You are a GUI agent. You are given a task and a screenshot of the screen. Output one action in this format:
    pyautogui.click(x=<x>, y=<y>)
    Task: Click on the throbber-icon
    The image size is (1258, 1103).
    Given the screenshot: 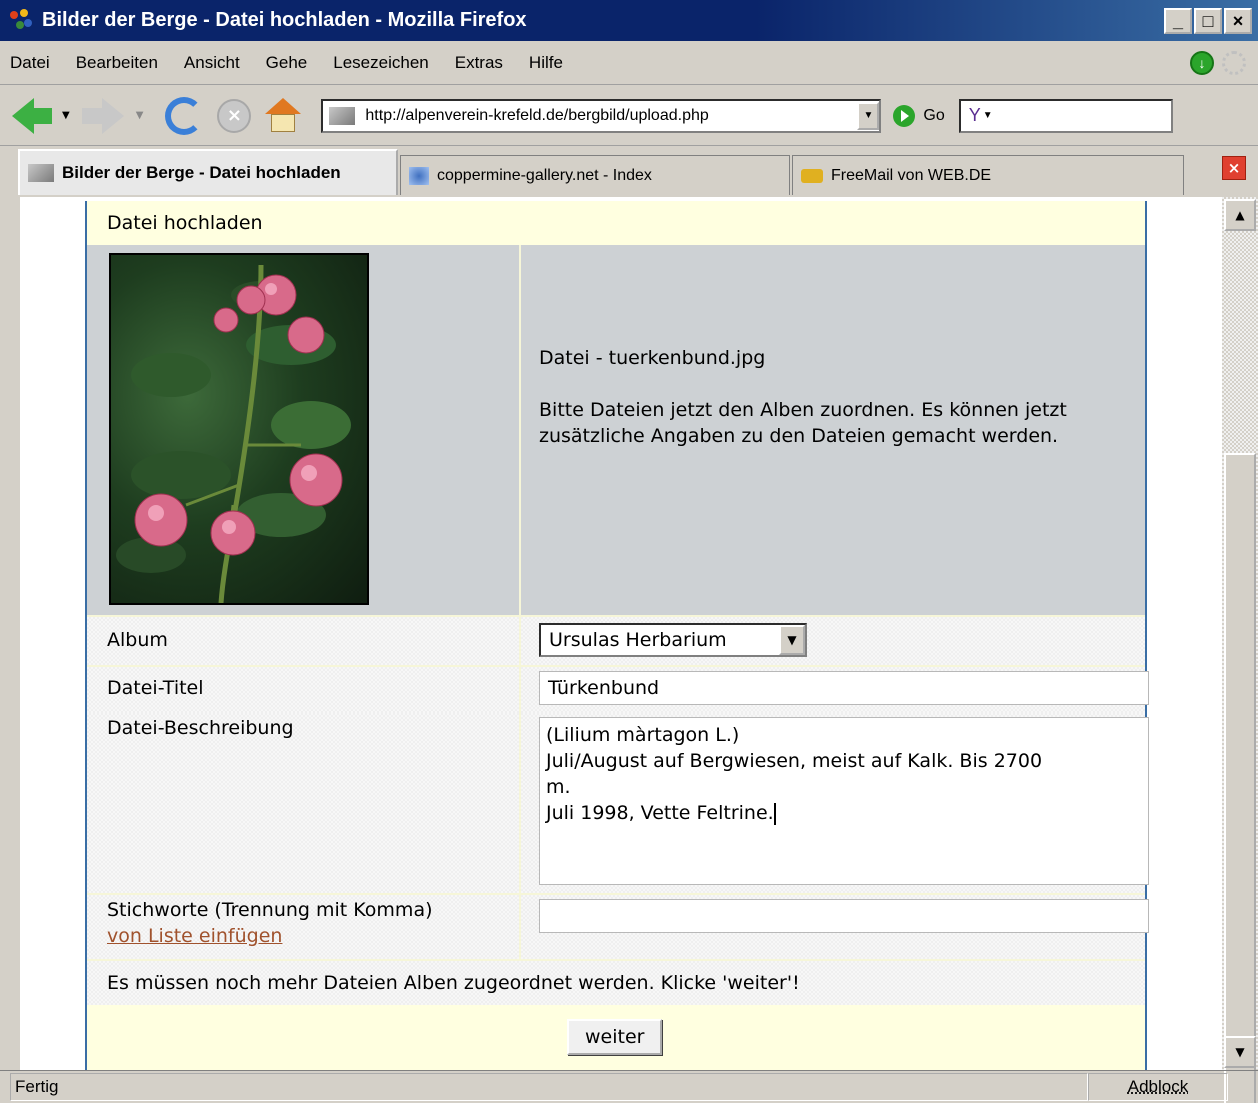 What is the action you would take?
    pyautogui.click(x=1234, y=63)
    